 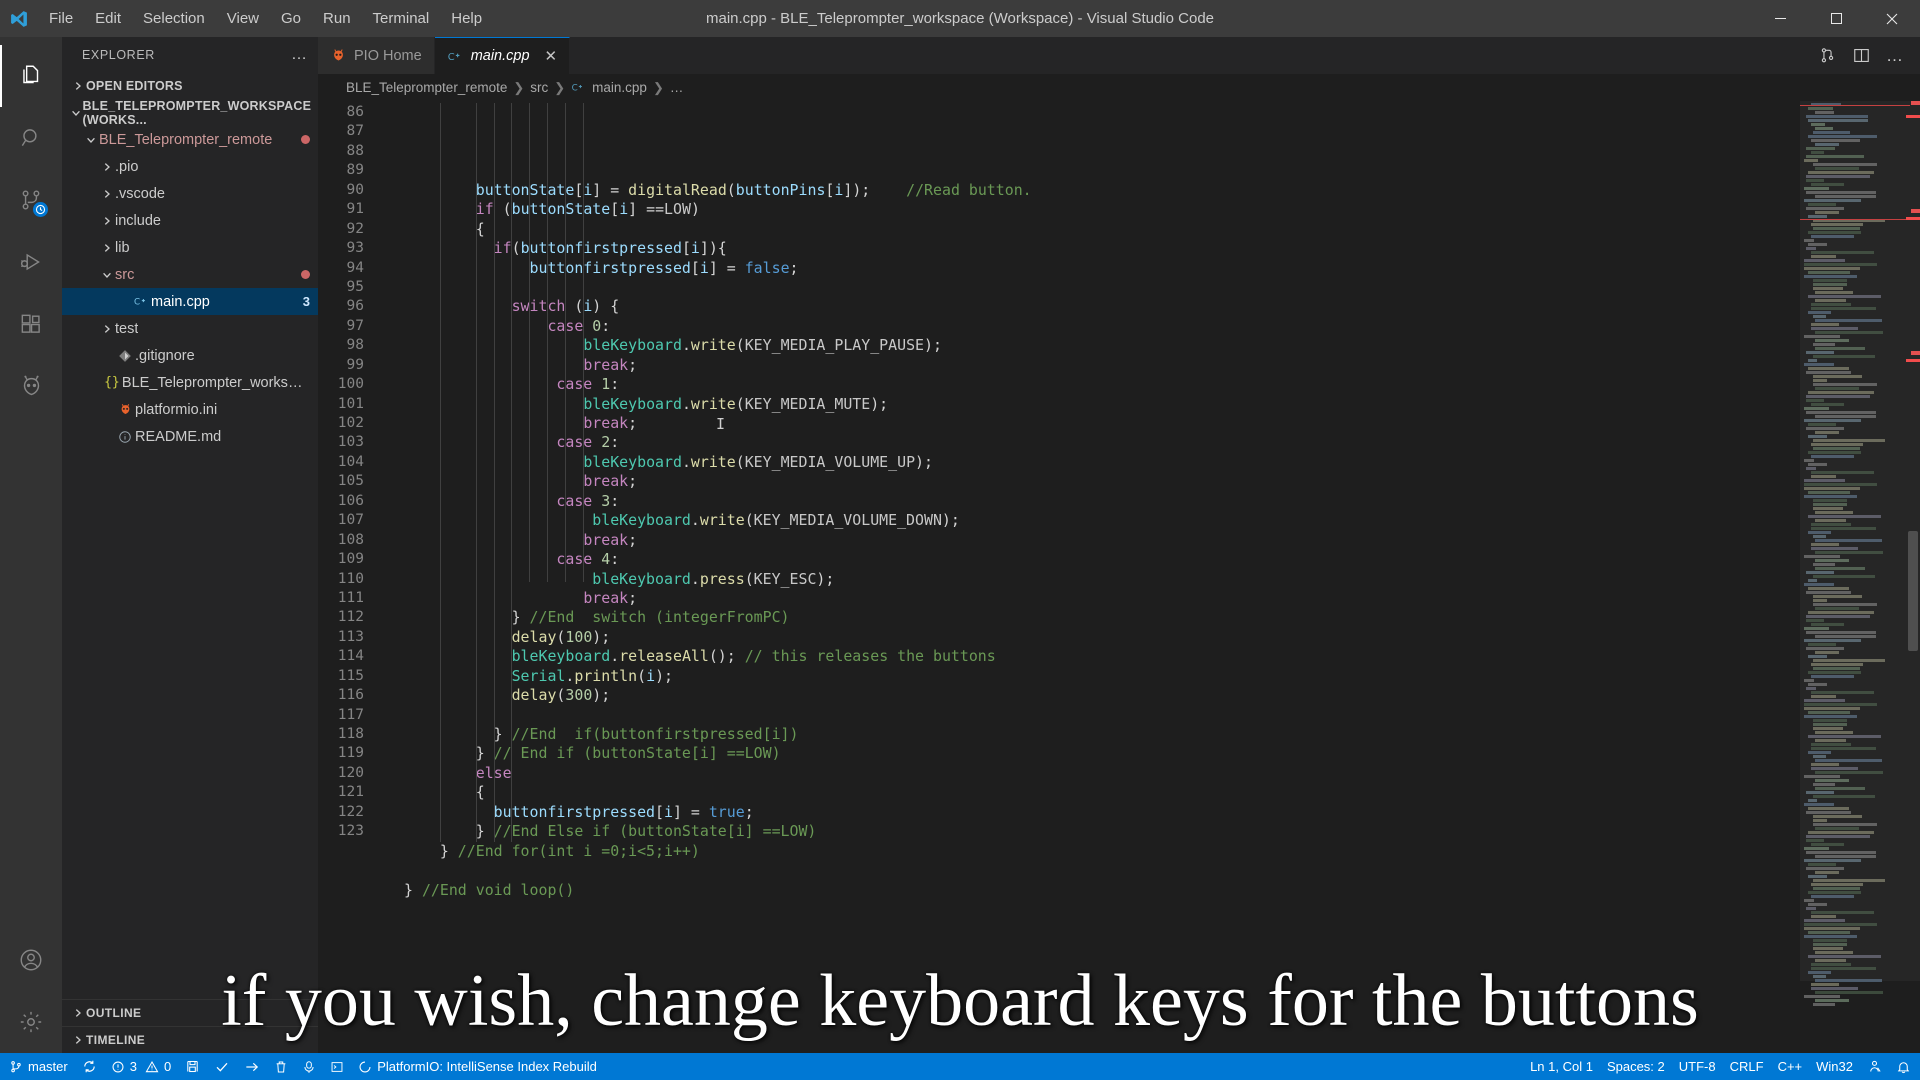 I want to click on status-problems: 3 0, so click(x=141, y=1066).